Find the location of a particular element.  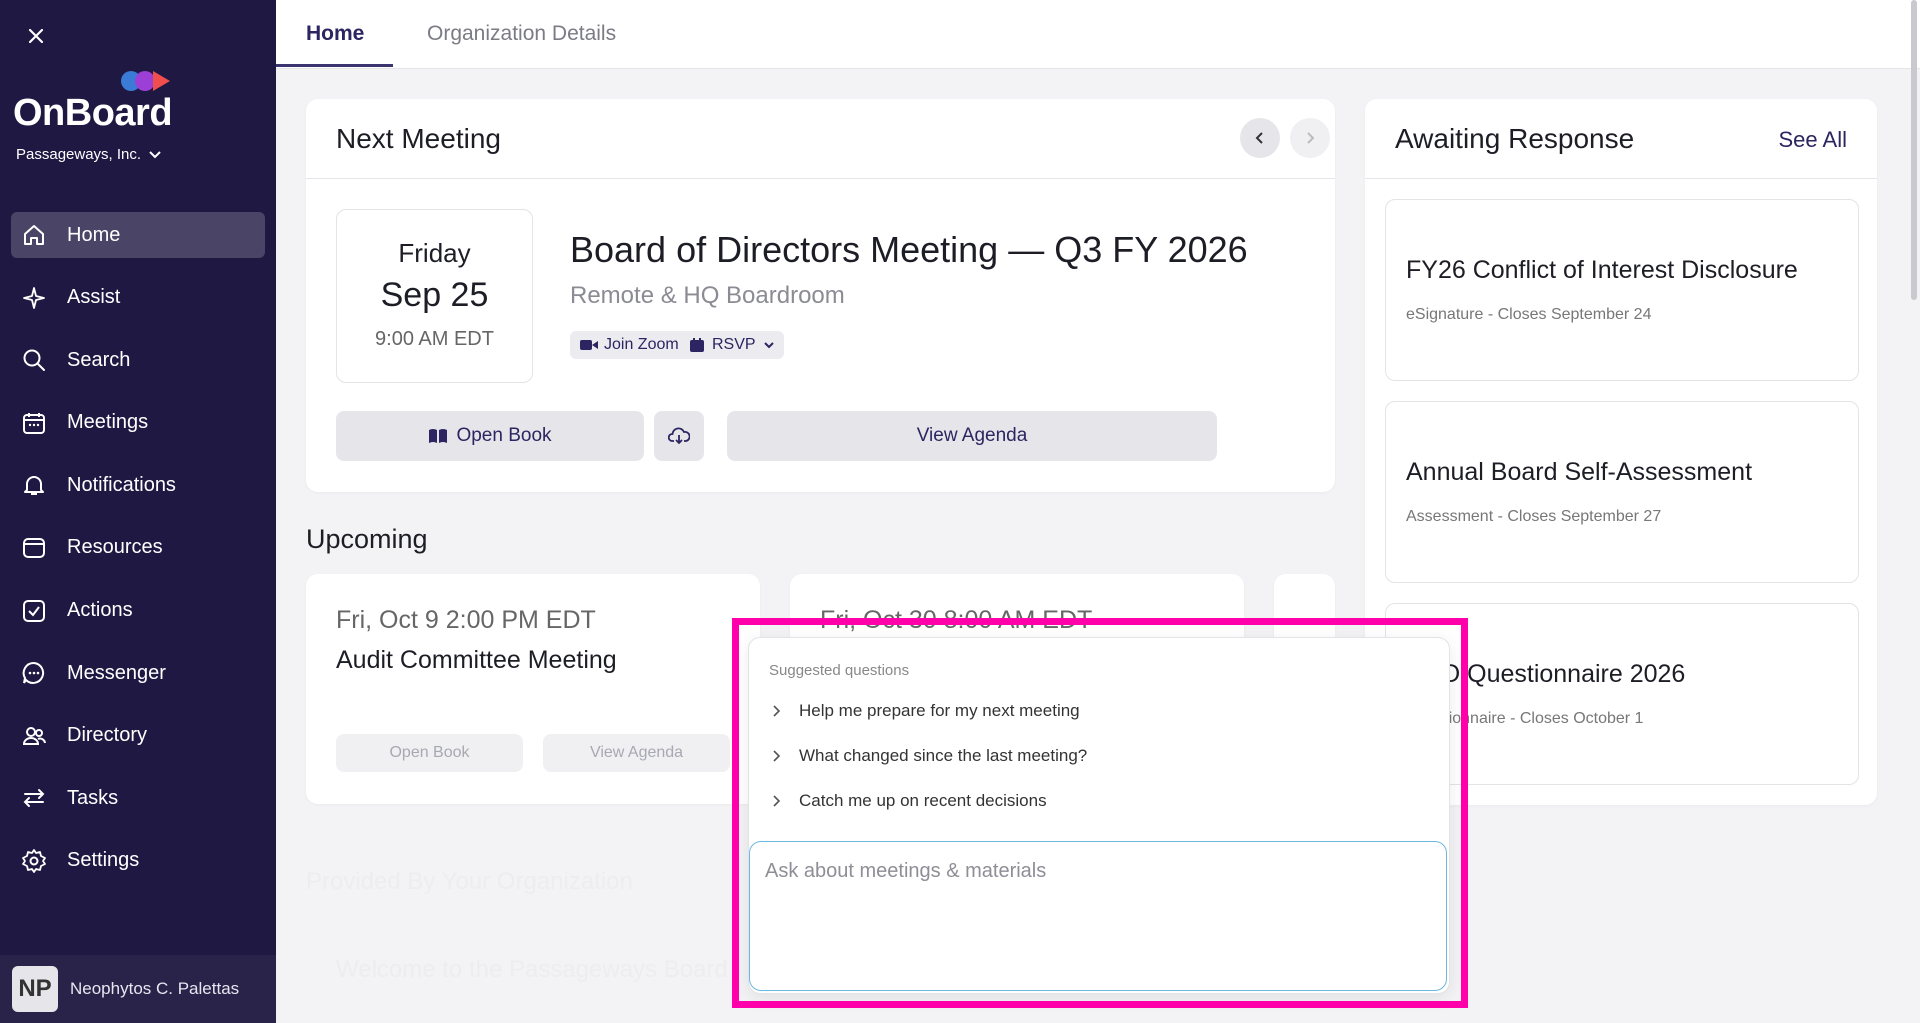

assist-input is located at coordinates (1098, 916).